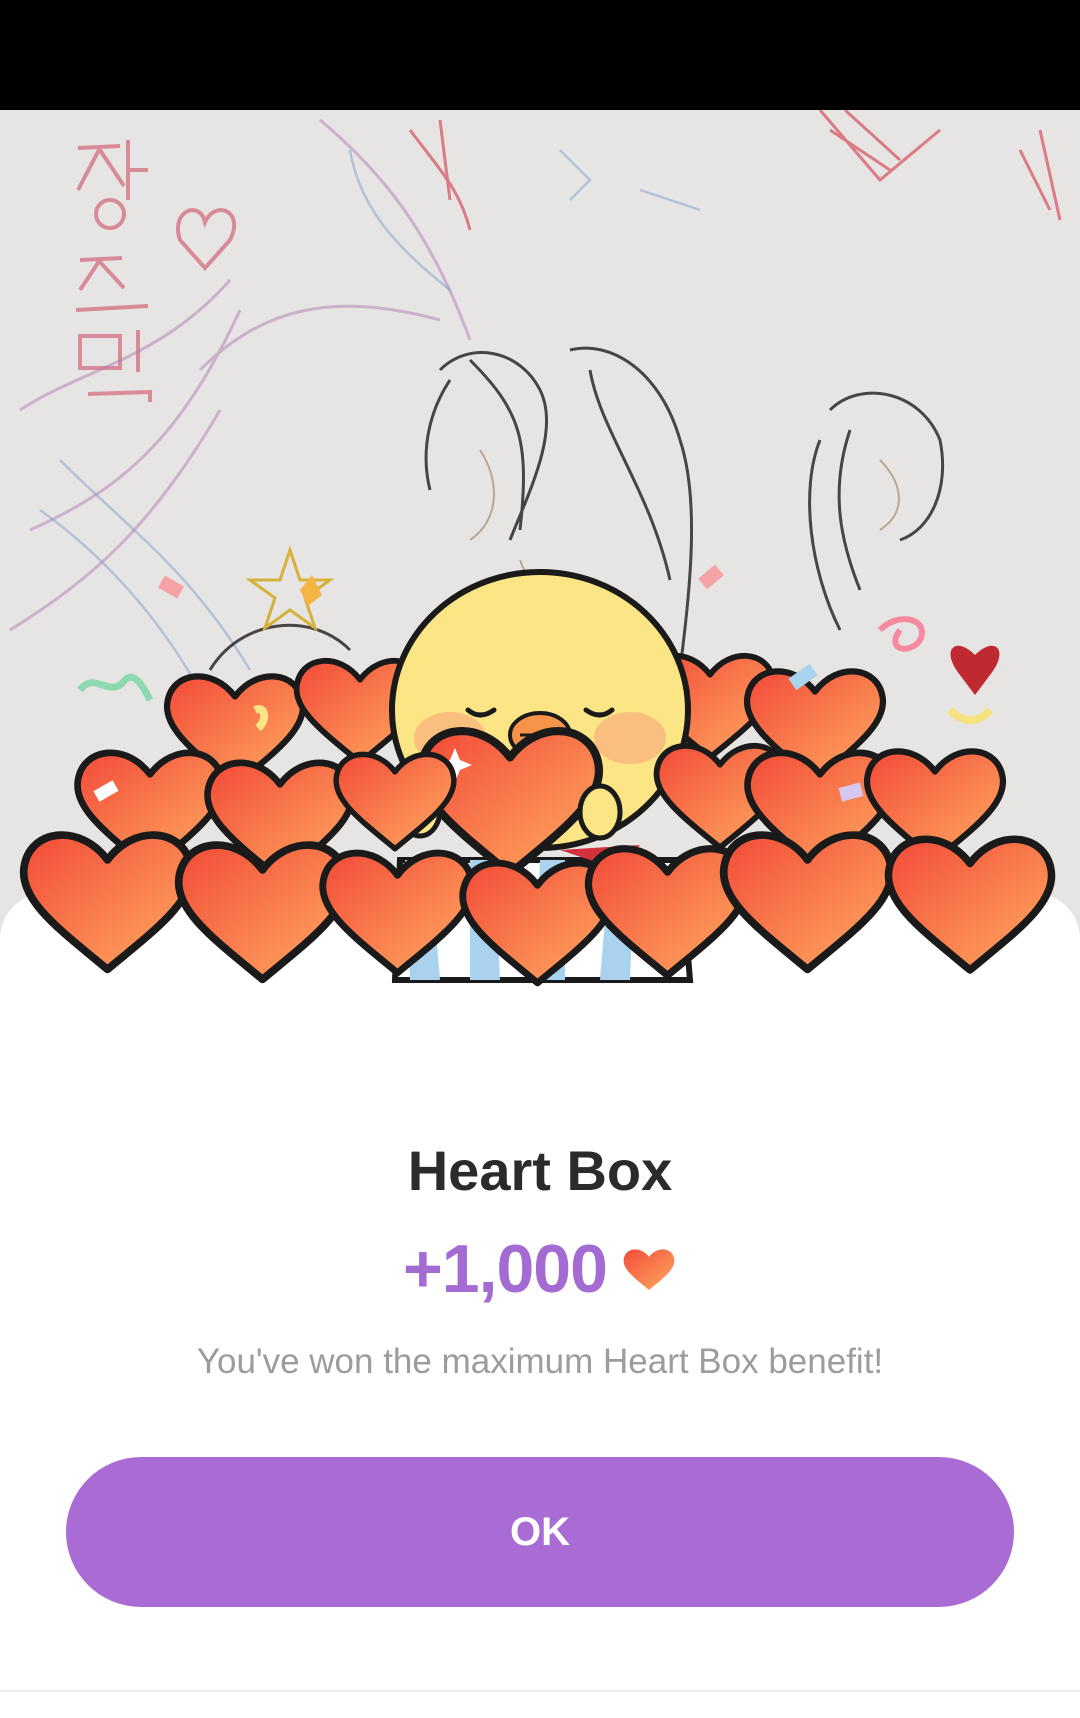  Describe the element at coordinates (540, 1170) in the screenshot. I see `dialog-title: Heart Box` at that location.